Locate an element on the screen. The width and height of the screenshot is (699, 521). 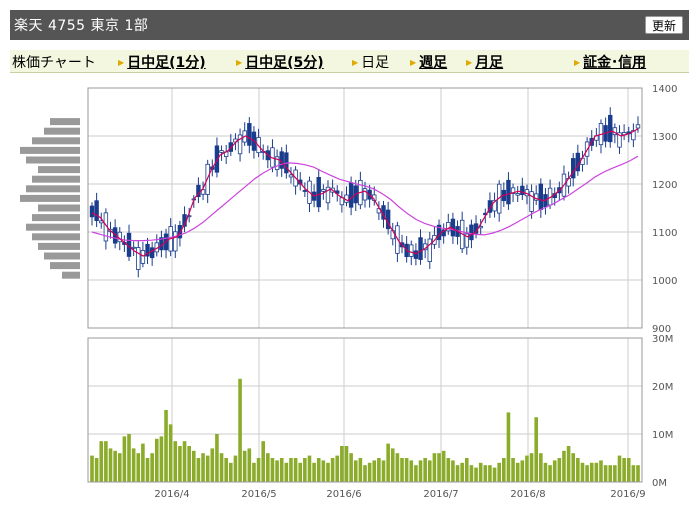
volume-tick-label: 20M is located at coordinates (662, 387).